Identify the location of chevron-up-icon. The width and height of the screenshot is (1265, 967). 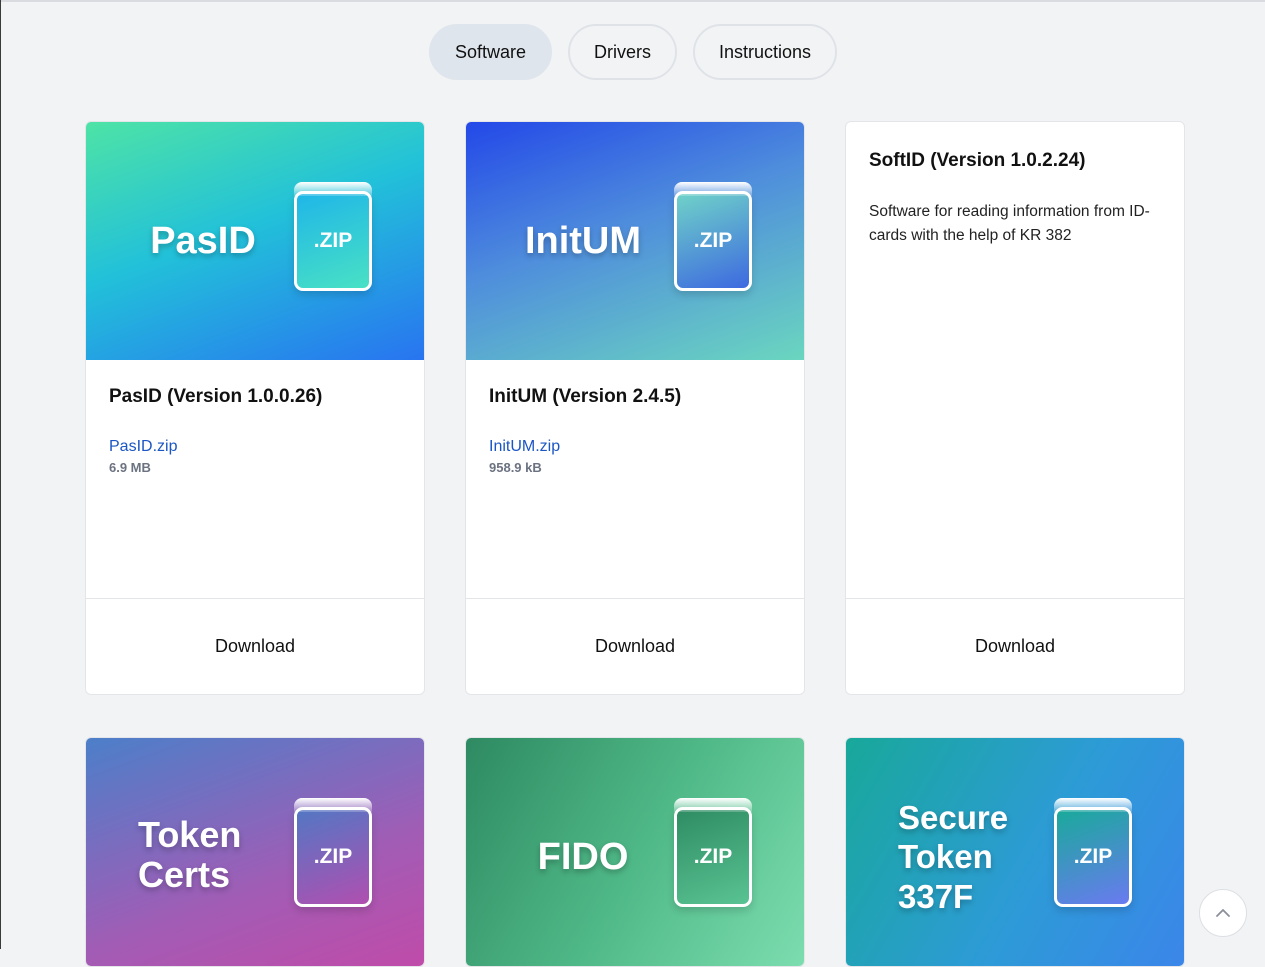
(1223, 913).